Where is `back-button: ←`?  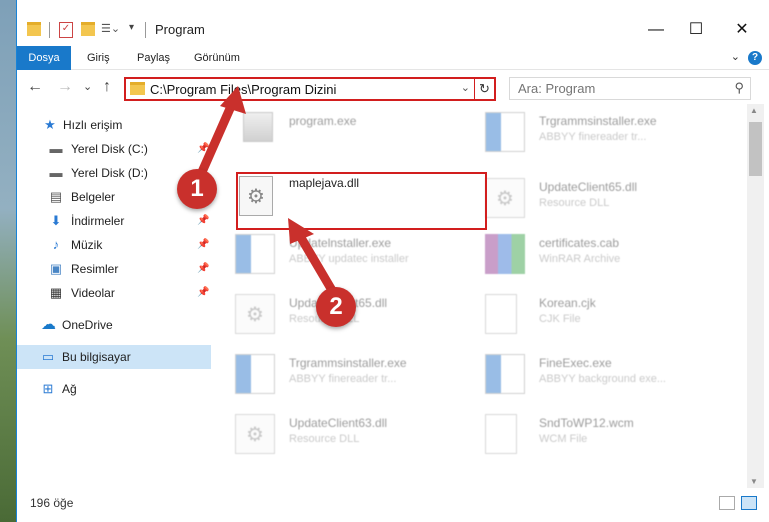 back-button: ← is located at coordinates (35, 87).